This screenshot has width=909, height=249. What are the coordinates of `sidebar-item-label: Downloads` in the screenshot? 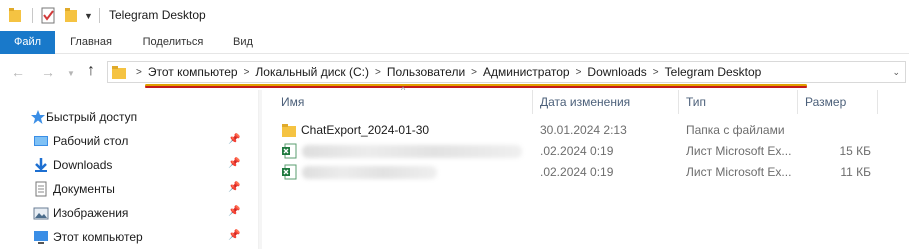 It's located at (83, 165).